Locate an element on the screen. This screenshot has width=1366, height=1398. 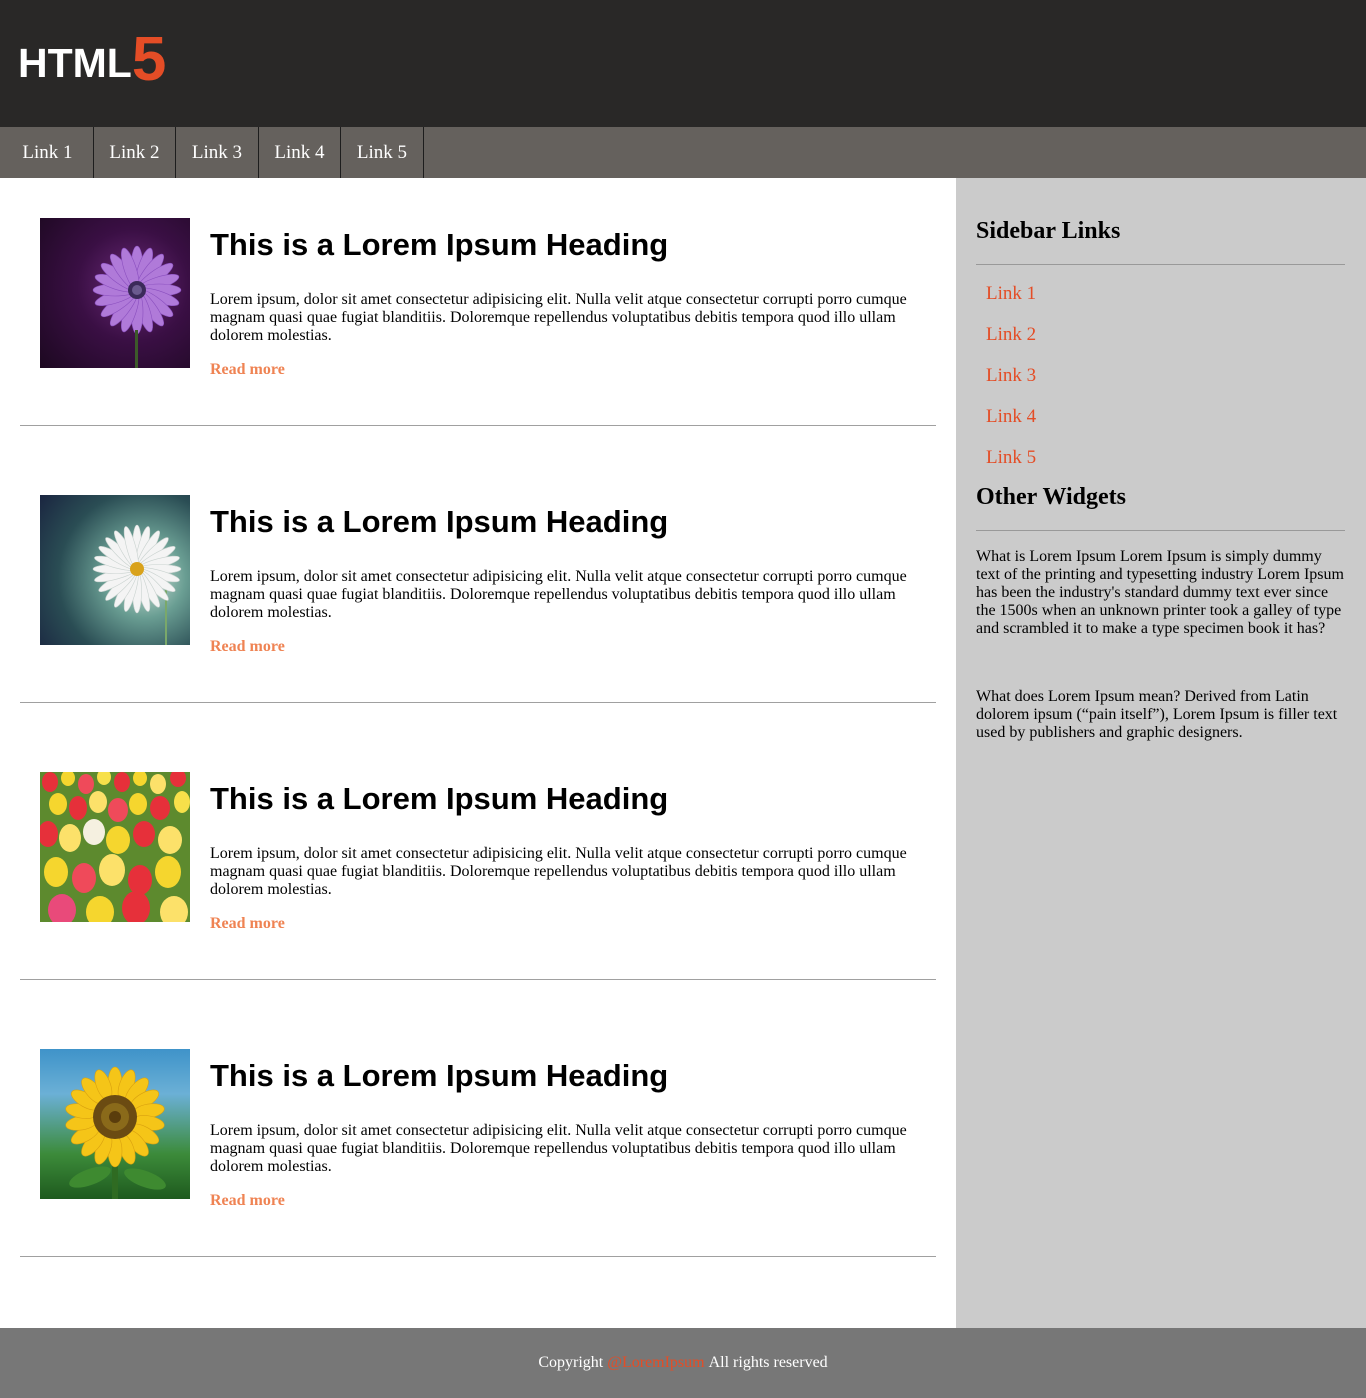
nav-link-1: Link 1 is located at coordinates (47, 152).